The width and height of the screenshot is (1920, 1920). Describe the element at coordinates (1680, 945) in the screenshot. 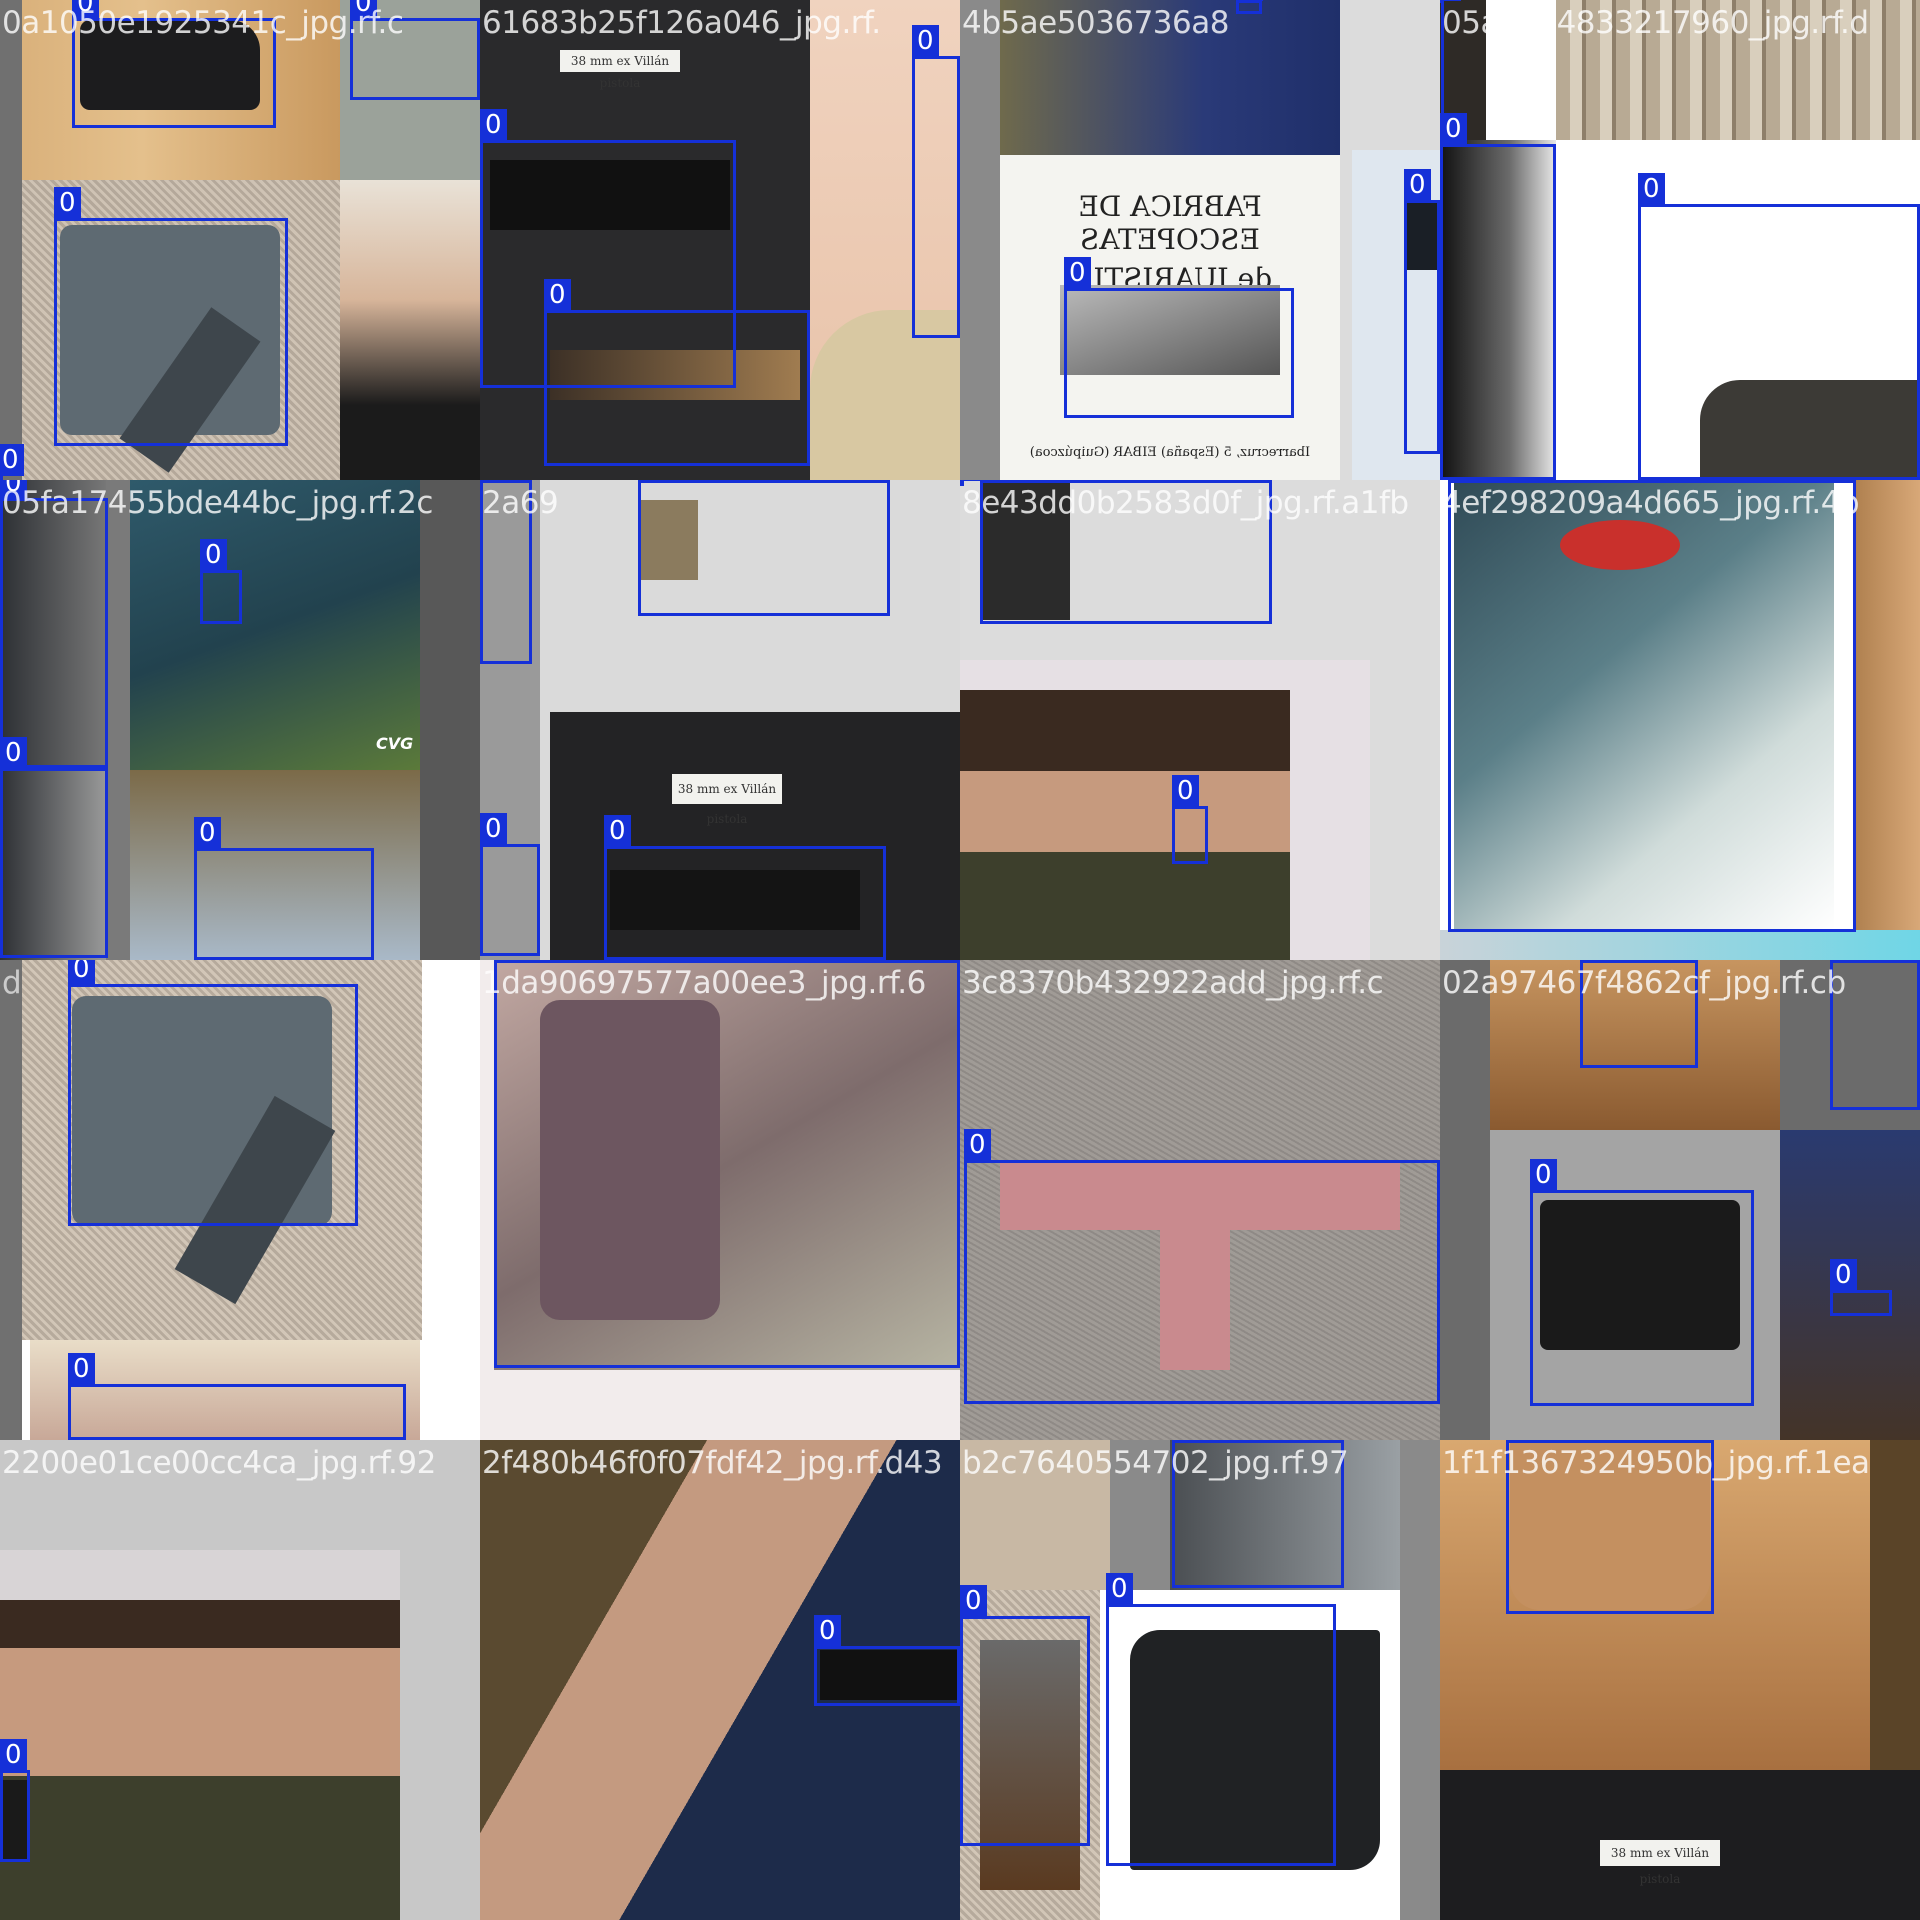

I see `blue-strip` at that location.